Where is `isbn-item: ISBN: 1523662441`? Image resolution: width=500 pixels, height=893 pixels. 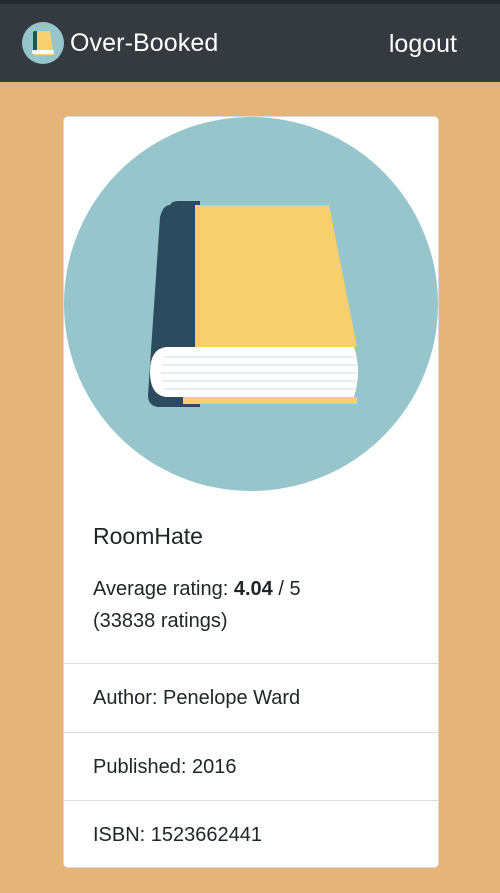 isbn-item: ISBN: 1523662441 is located at coordinates (251, 833).